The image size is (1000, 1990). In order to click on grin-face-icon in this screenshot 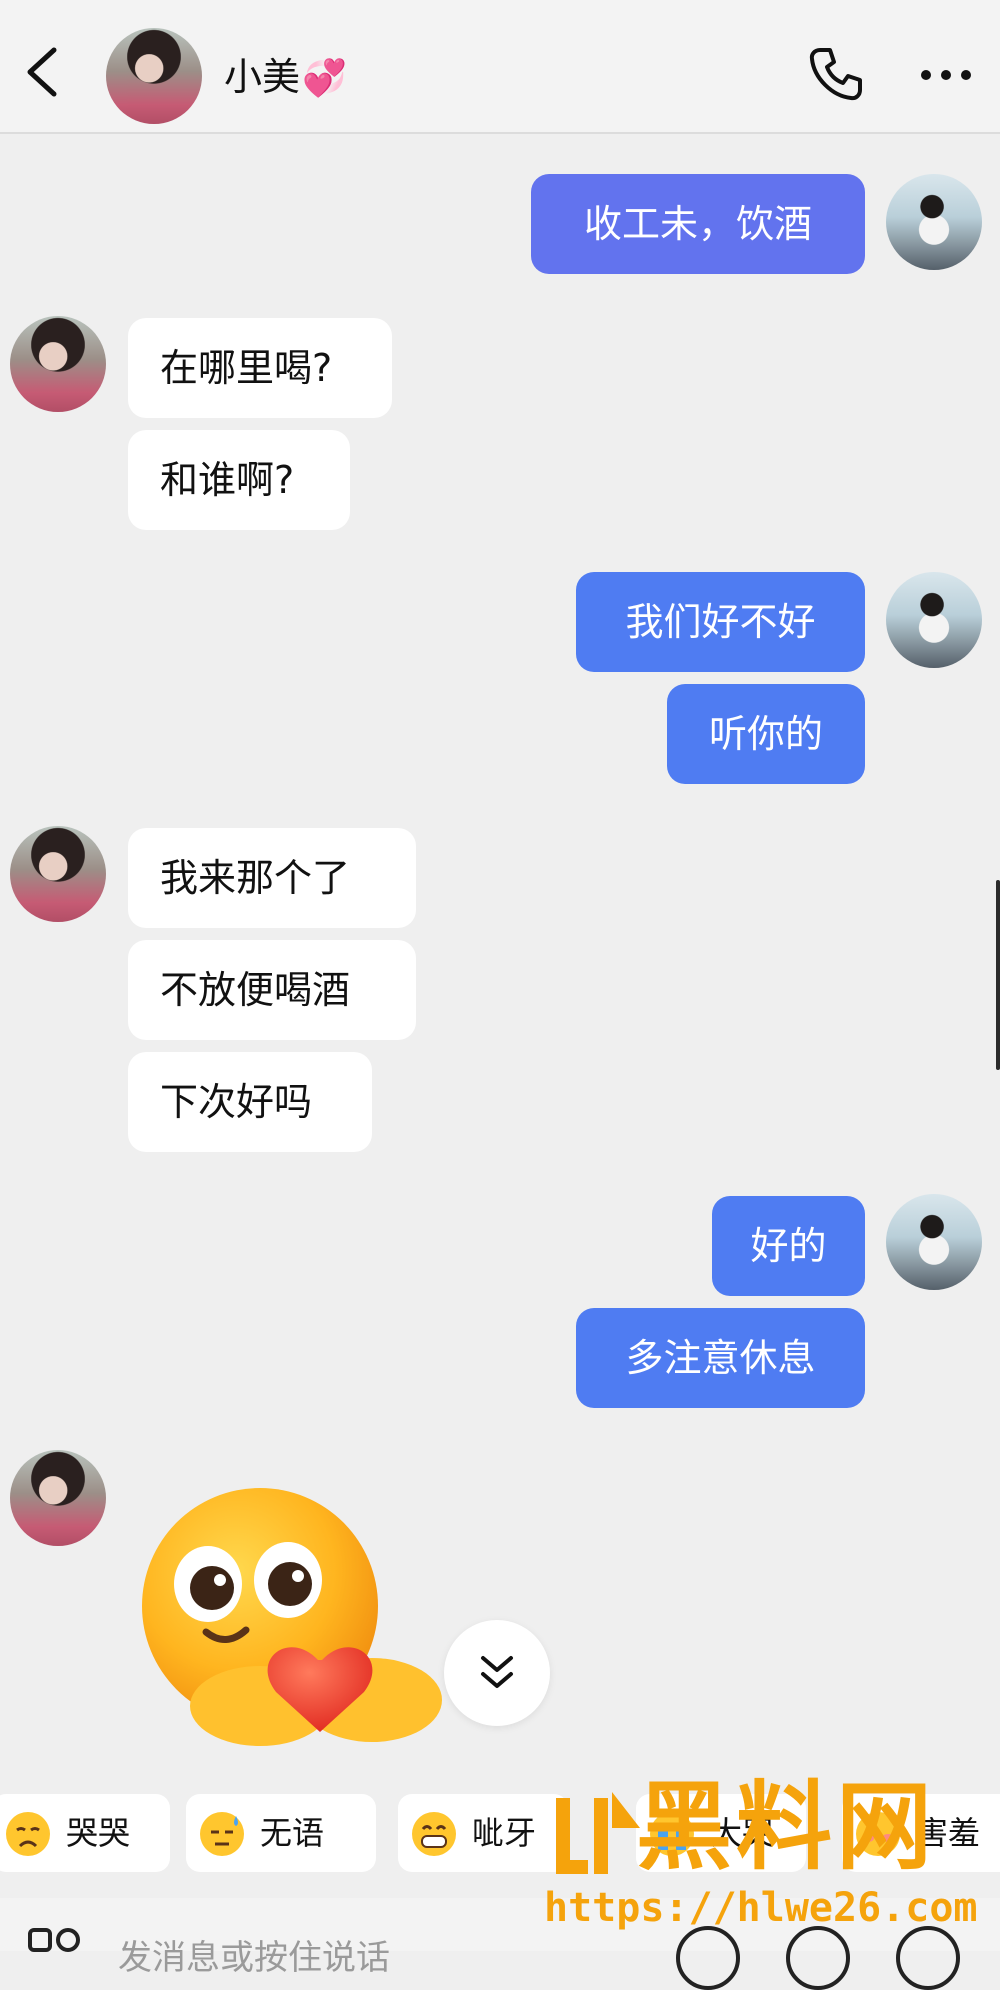, I will do `click(434, 1834)`.